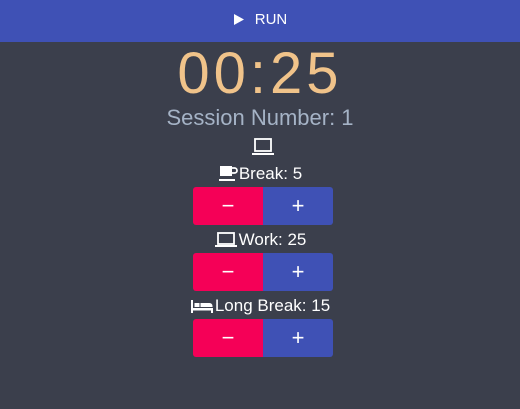 This screenshot has width=520, height=409. What do you see at coordinates (228, 272) in the screenshot?
I see `work-decrease-button: −` at bounding box center [228, 272].